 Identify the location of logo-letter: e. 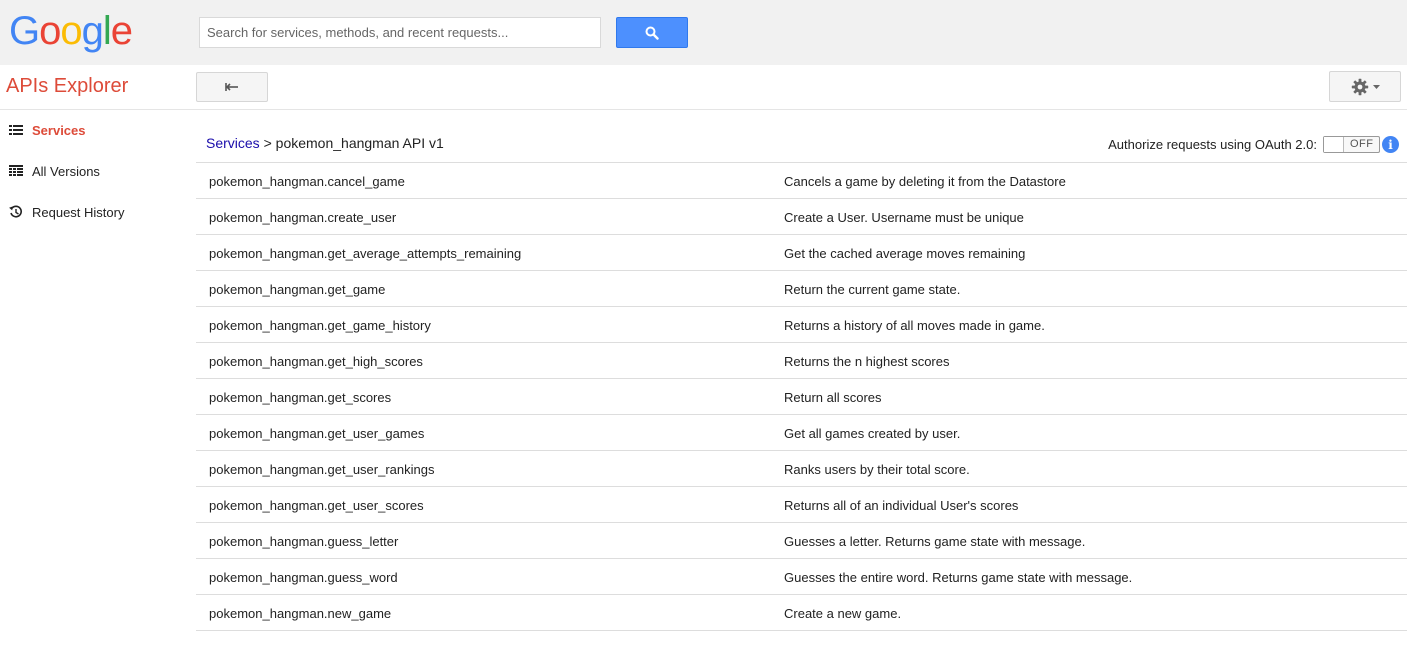
(121, 31).